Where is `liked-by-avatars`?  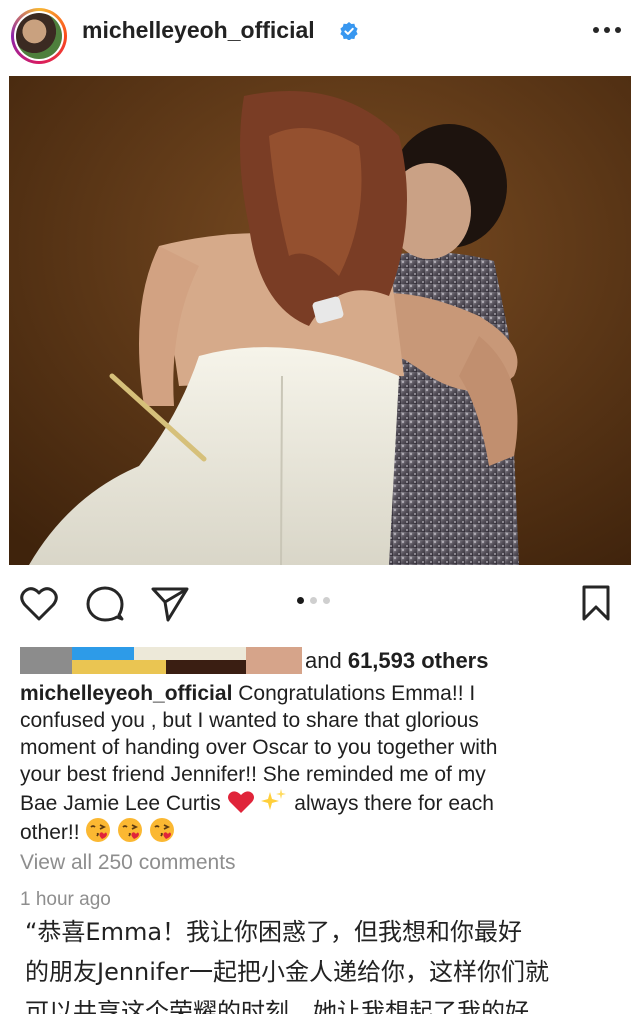
liked-by-avatars is located at coordinates (161, 660).